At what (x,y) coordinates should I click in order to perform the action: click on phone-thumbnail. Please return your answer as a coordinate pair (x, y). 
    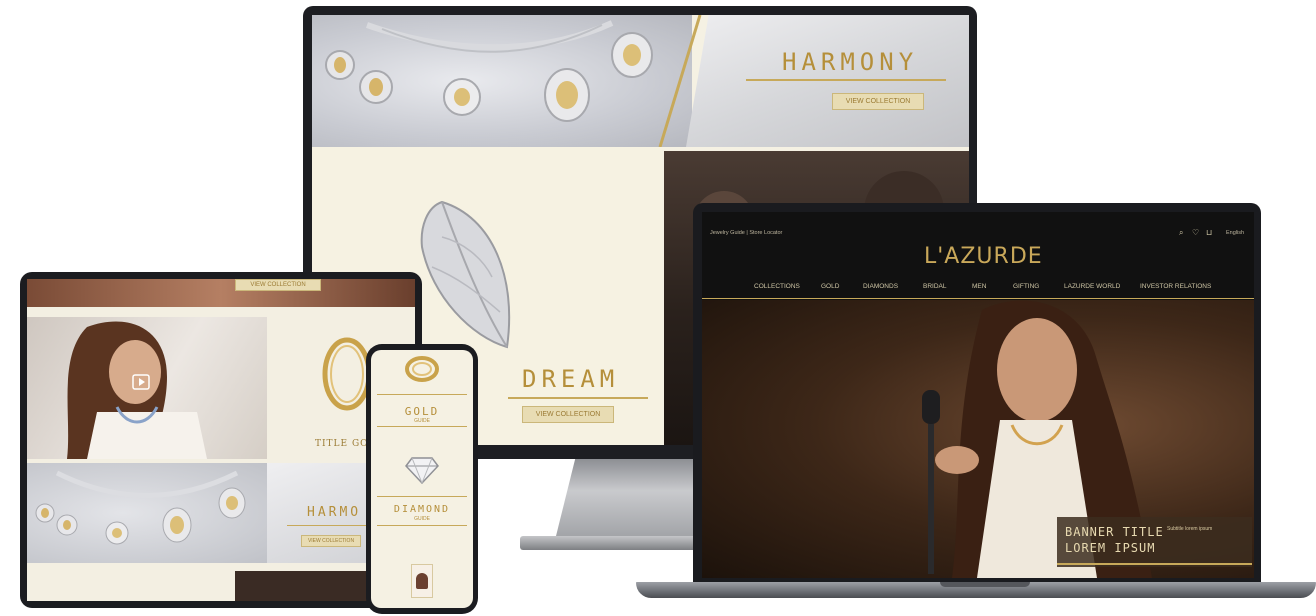
    Looking at the image, I should click on (422, 581).